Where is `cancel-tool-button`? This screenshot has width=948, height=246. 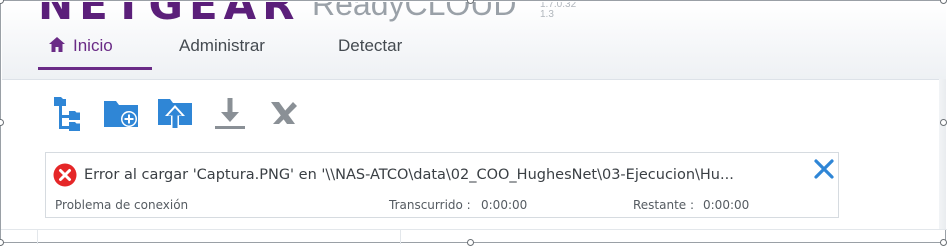
cancel-tool-button is located at coordinates (283, 115).